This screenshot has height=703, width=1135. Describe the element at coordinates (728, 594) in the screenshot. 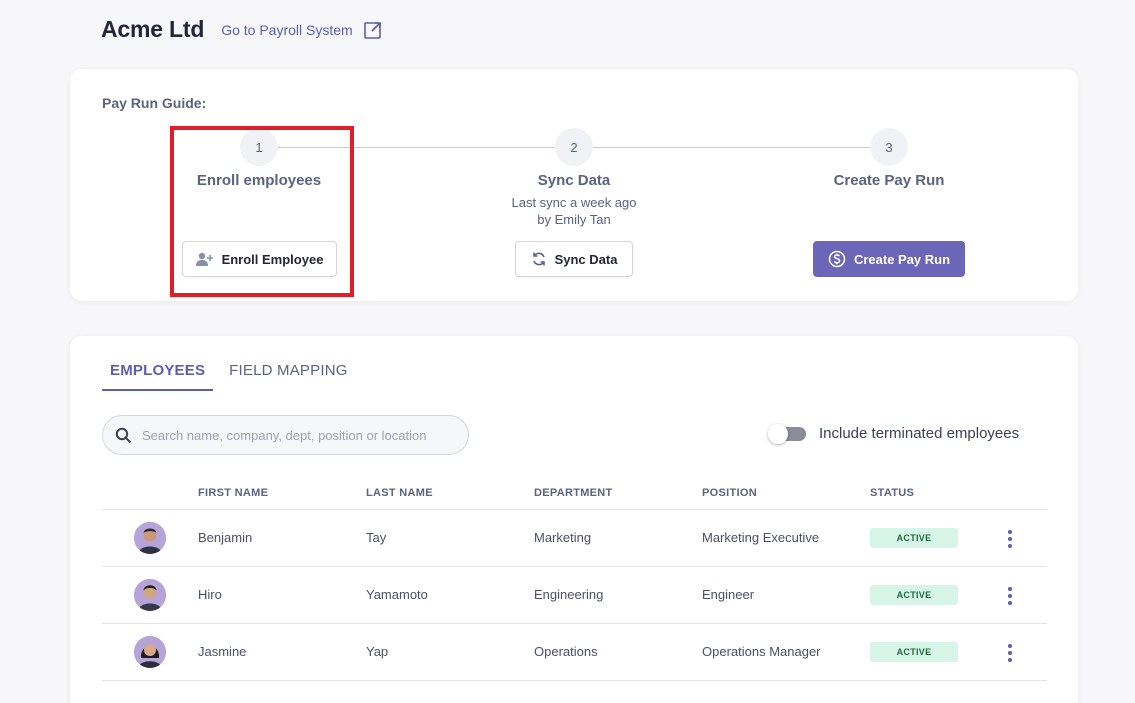

I see `cell-position: Engineer` at that location.